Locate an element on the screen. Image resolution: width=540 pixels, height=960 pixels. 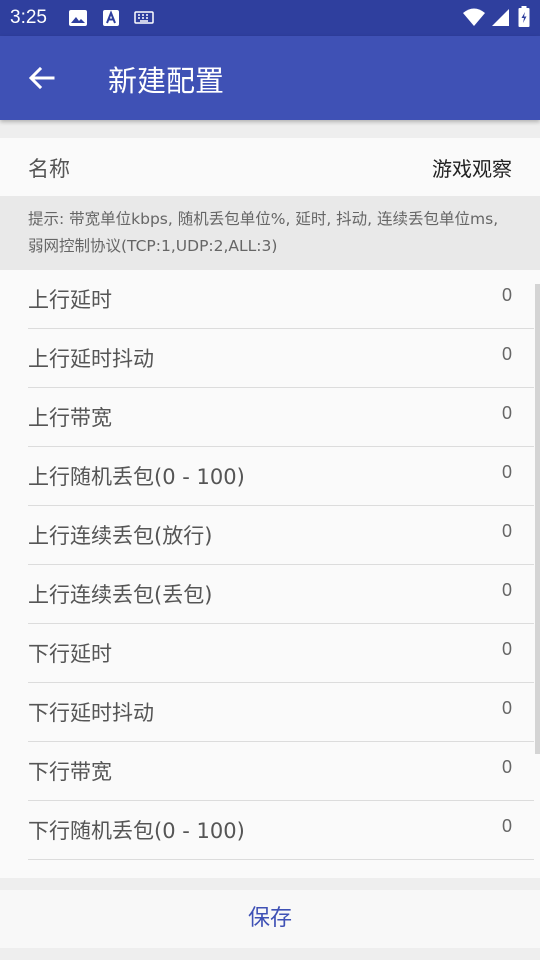
setting-label: 上行带宽 is located at coordinates (70, 418).